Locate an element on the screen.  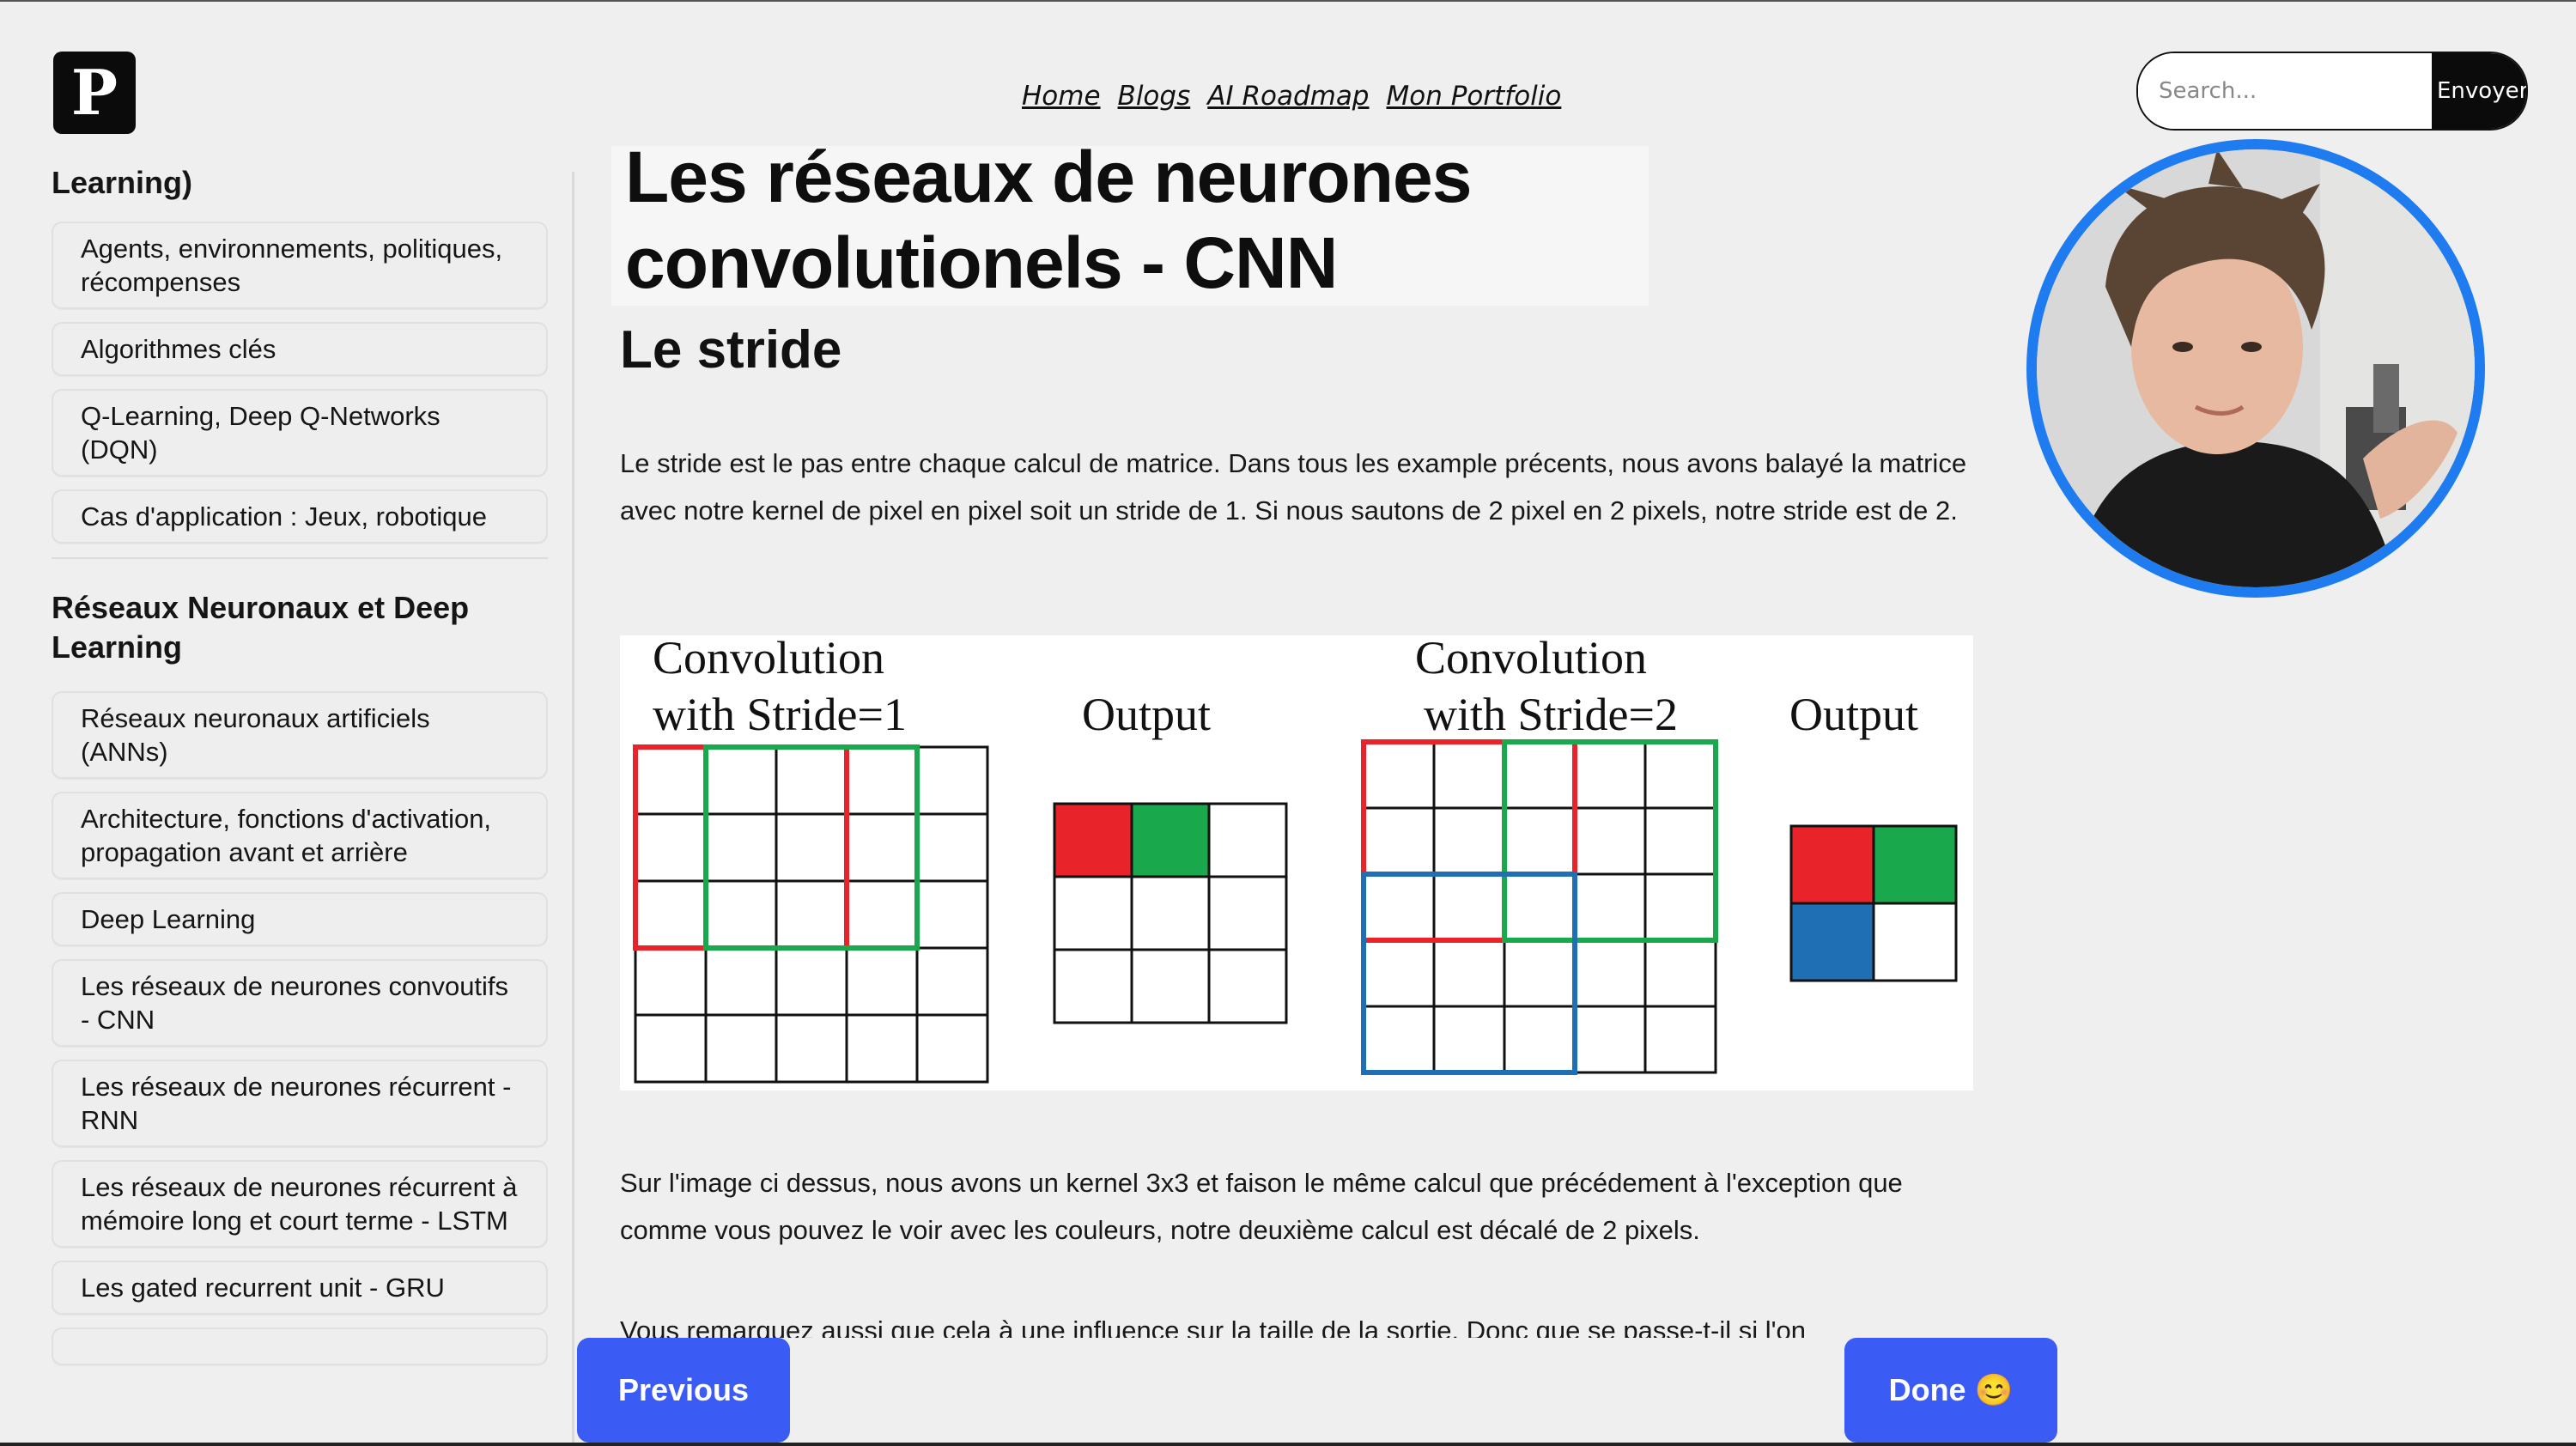
sidebar-item: Cas d'application : Jeux, robotique is located at coordinates (300, 516).